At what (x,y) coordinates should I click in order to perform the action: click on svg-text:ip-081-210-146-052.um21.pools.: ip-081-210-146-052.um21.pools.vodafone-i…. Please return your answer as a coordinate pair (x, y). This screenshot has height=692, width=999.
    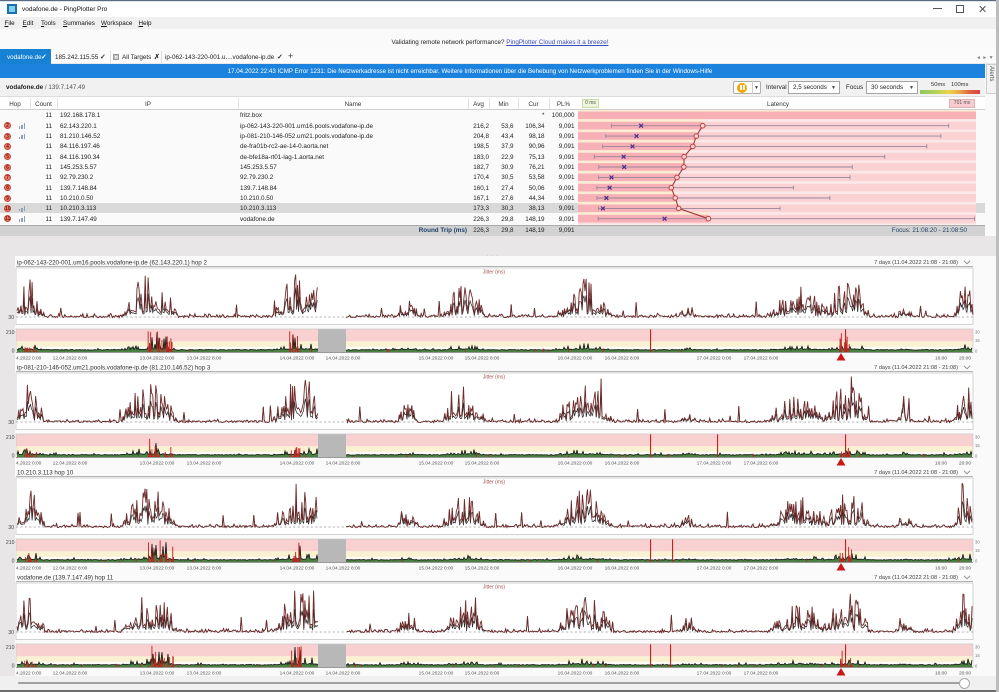
    Looking at the image, I should click on (114, 367).